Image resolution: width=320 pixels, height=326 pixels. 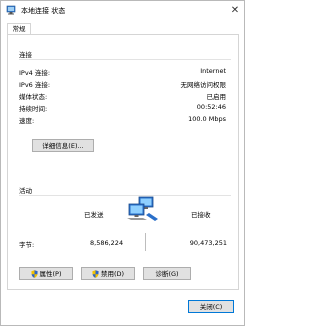 What do you see at coordinates (33, 97) in the screenshot?
I see `media-state-label: 媒体状态:` at bounding box center [33, 97].